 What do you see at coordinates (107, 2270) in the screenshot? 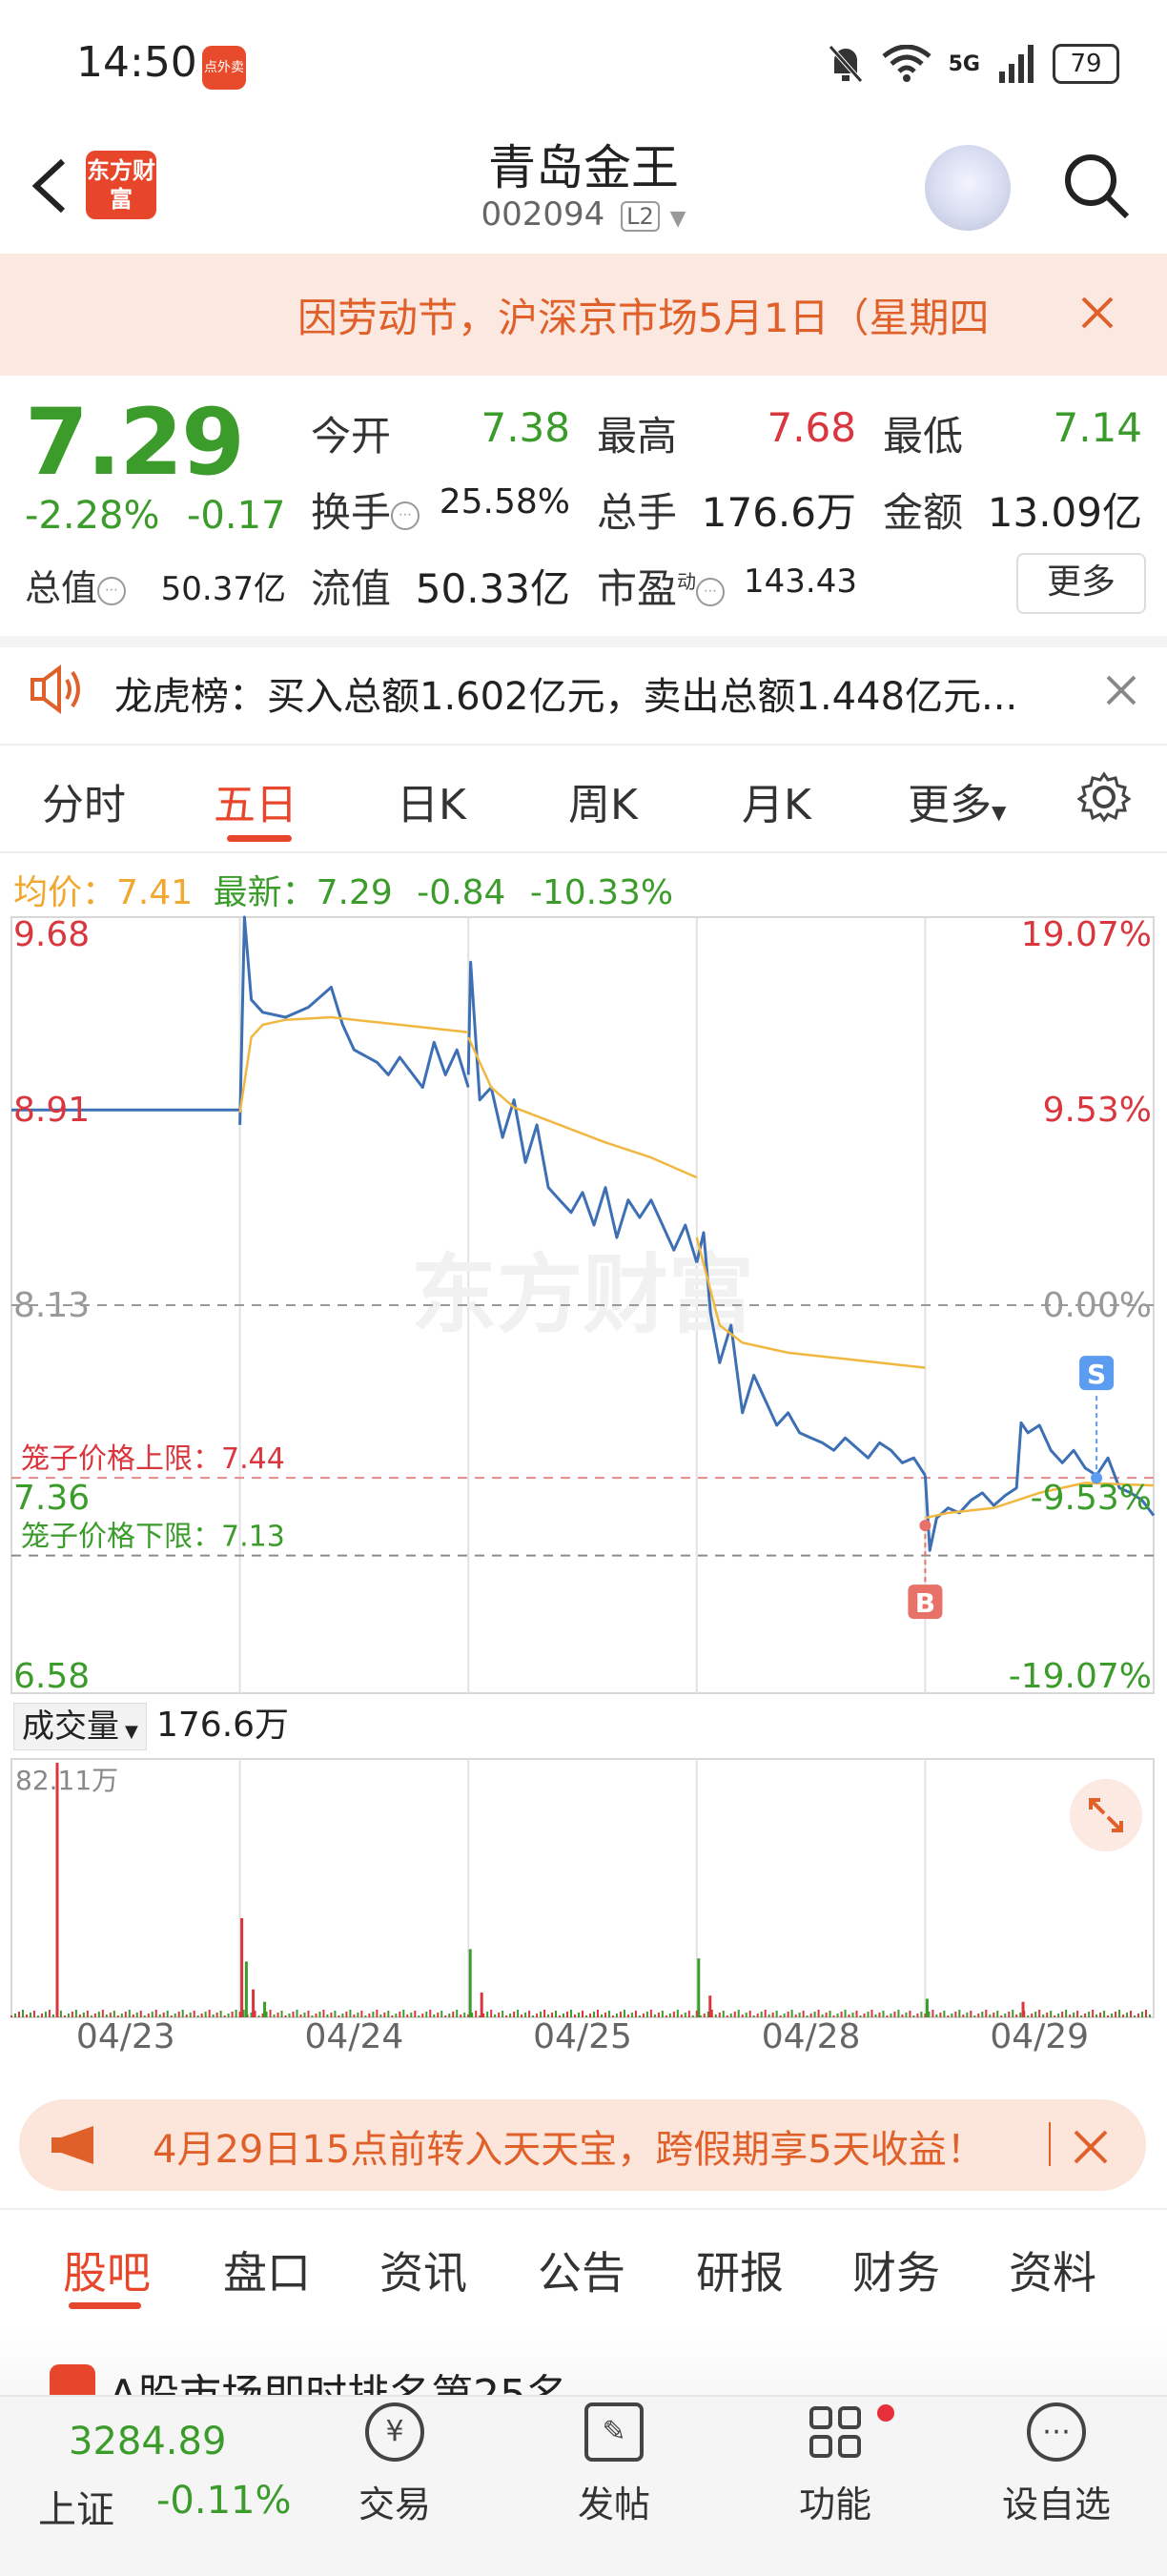
I see `tab-guba: 股吧` at bounding box center [107, 2270].